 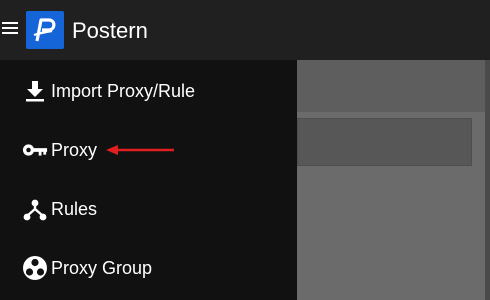 I want to click on menu-item-label: Rules, so click(x=74, y=208).